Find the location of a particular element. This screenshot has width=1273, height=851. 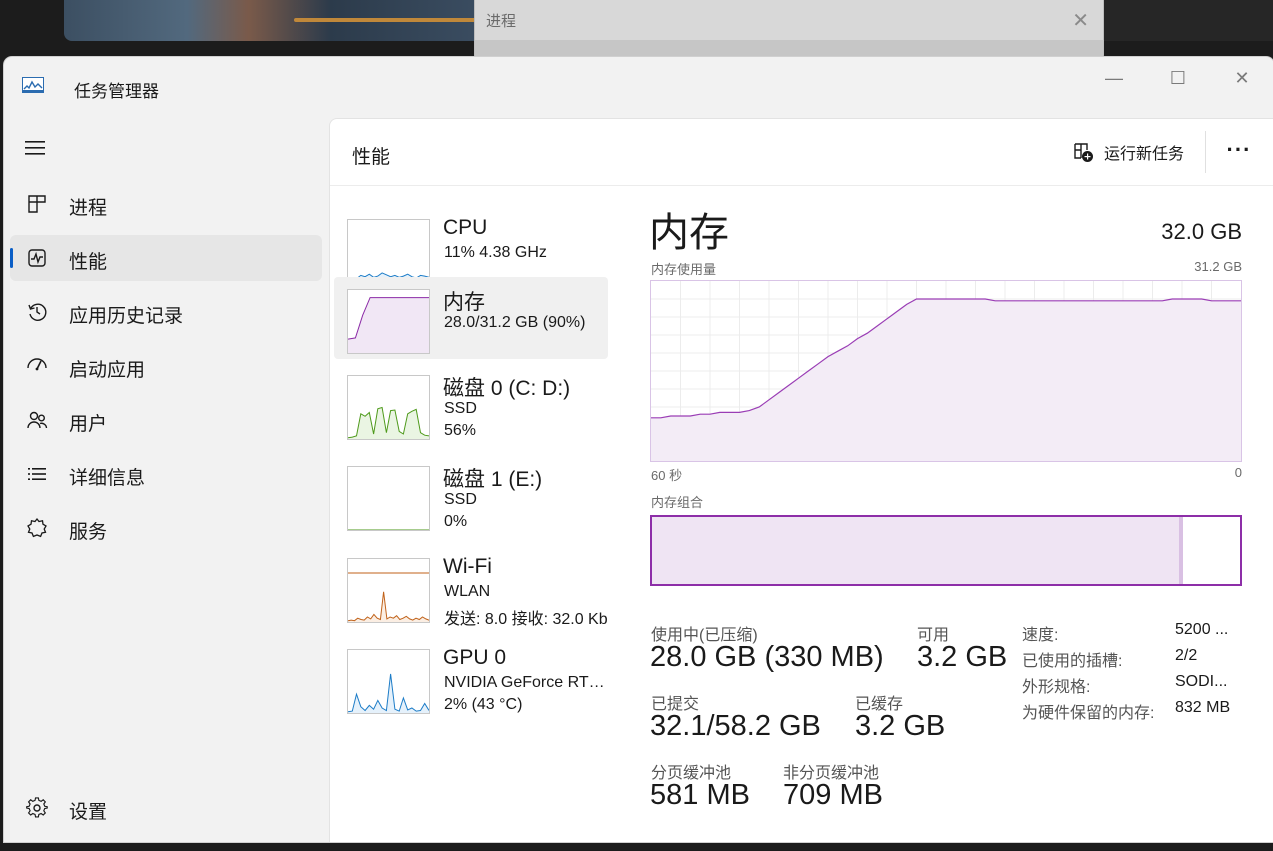

nonpaged-pool-value: 709 MB is located at coordinates (833, 795).